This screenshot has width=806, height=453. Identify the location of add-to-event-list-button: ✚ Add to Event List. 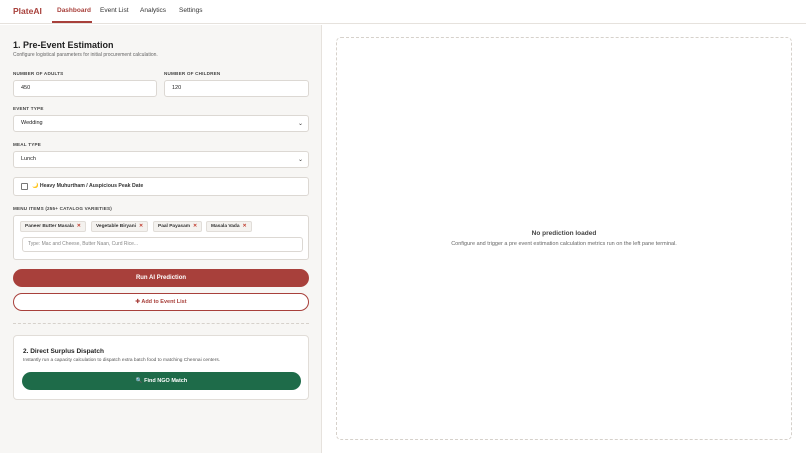
(161, 302).